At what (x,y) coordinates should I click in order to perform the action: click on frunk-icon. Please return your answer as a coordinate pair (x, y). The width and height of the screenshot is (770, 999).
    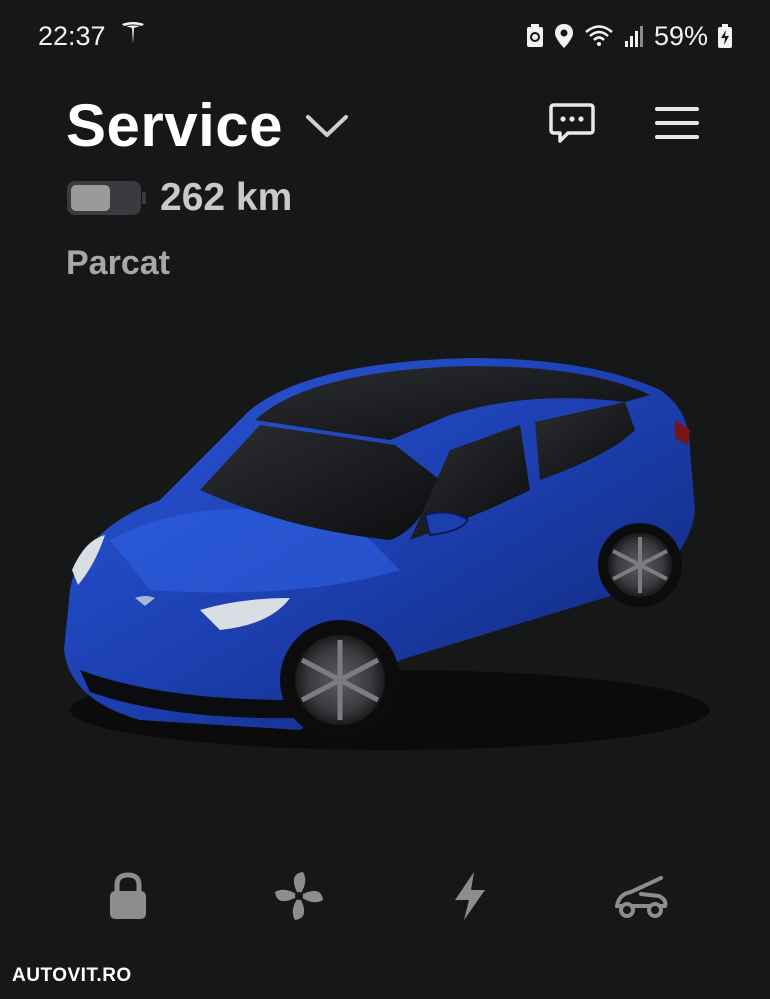
    Looking at the image, I should click on (641, 898).